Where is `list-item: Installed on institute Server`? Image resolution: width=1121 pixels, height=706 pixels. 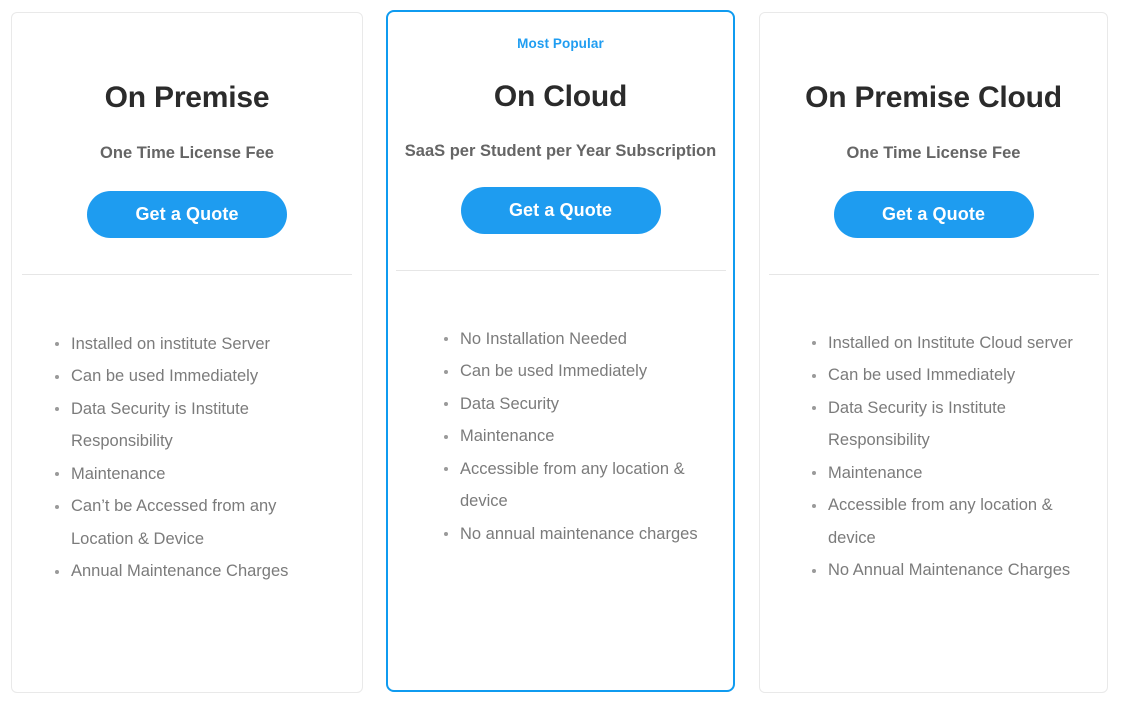 list-item: Installed on institute Server is located at coordinates (188, 344).